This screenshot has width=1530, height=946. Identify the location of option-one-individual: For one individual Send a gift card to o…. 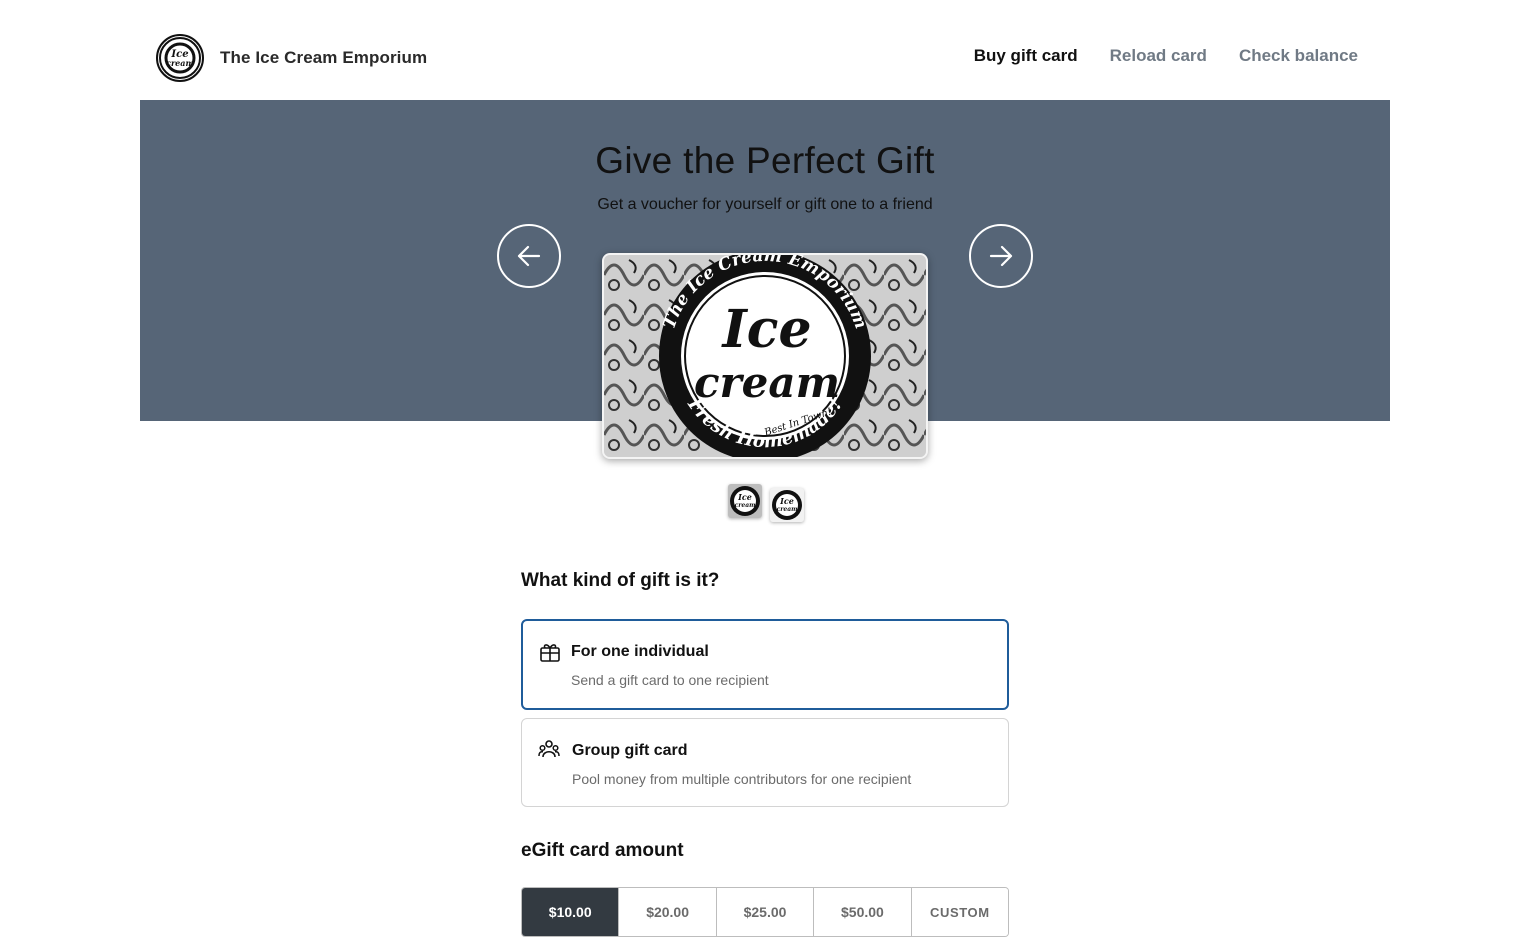
(765, 664).